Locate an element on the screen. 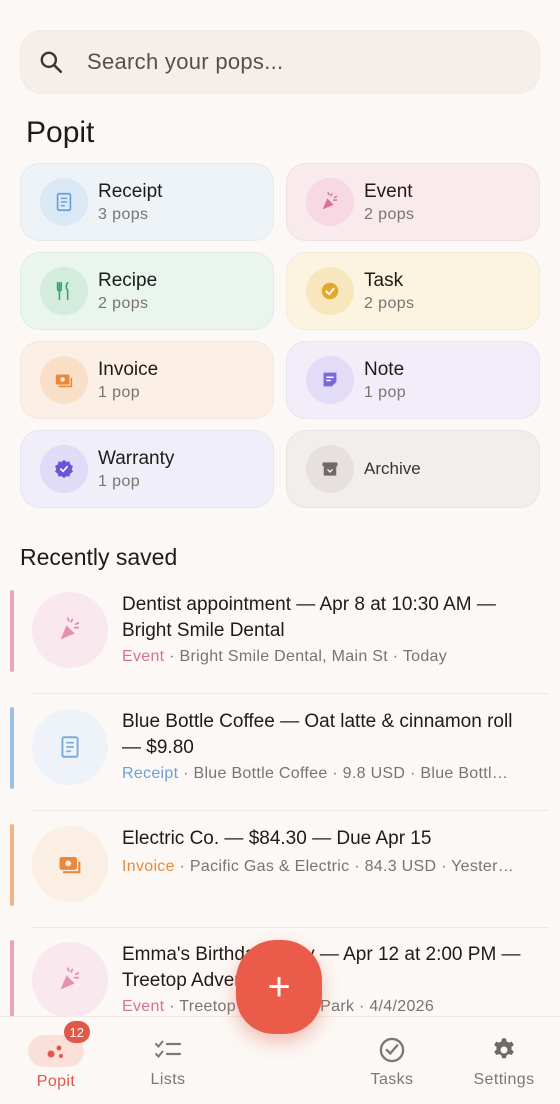 The image size is (560, 1104). nav-label: Settings is located at coordinates (504, 1079).